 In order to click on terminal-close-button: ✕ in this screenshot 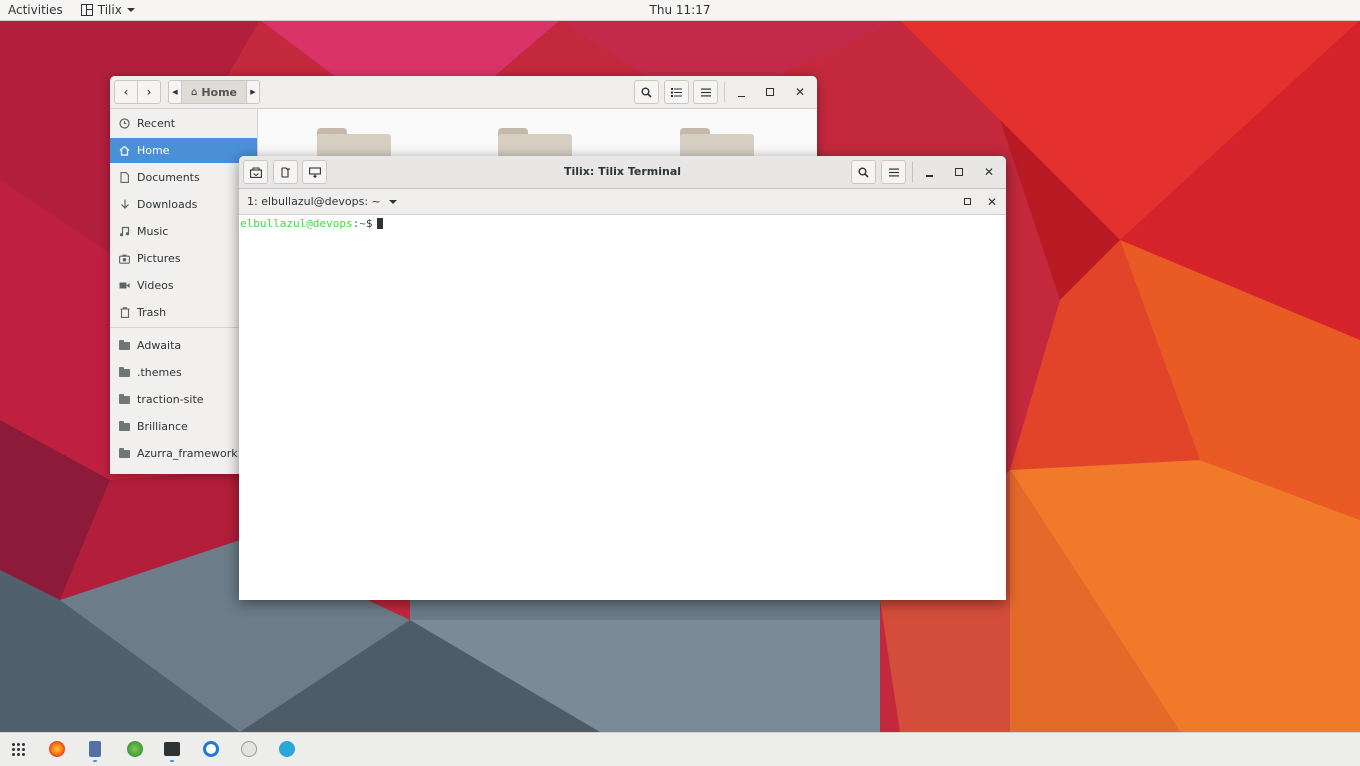, I will do `click(992, 201)`.